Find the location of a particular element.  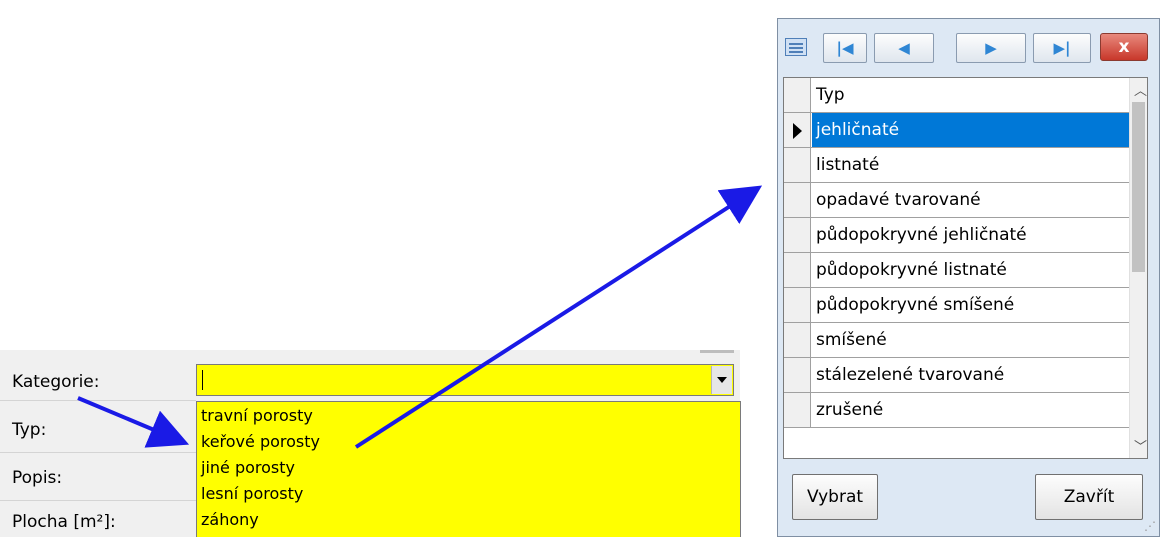

row-cell: zrušené is located at coordinates (849, 410).